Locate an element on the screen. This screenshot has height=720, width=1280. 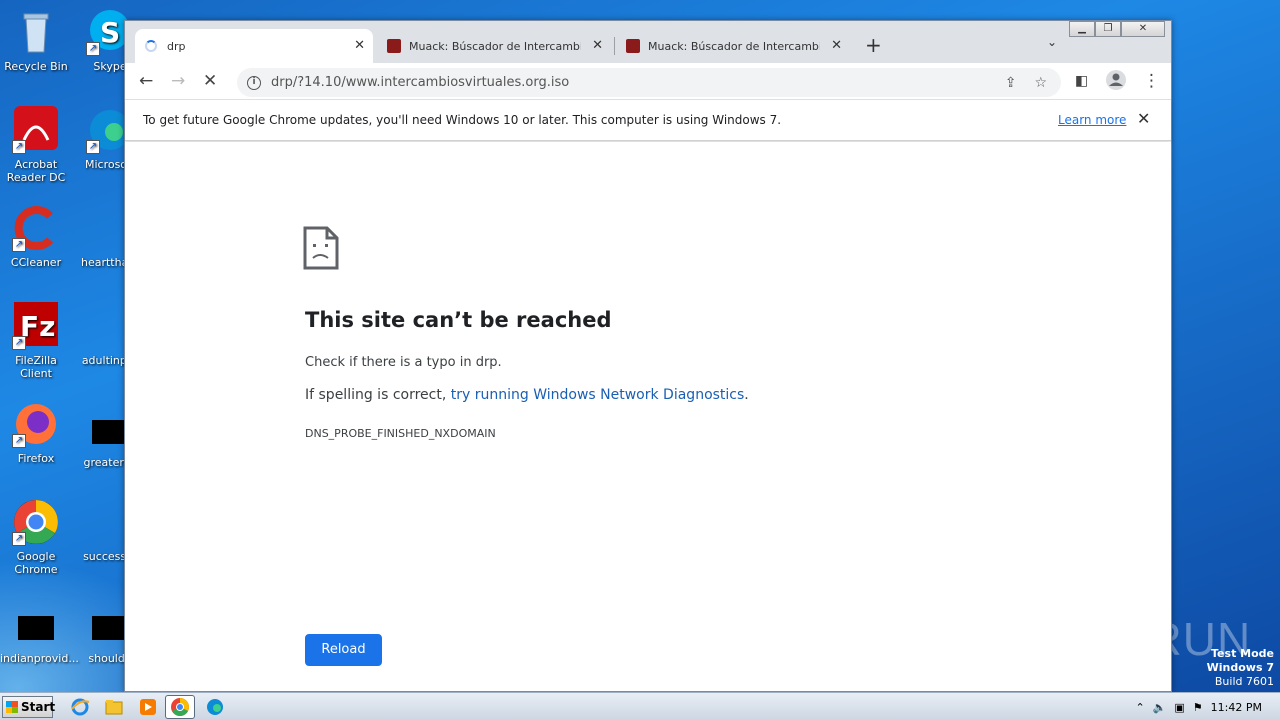
back-arrow-icon: ← is located at coordinates (146, 81).